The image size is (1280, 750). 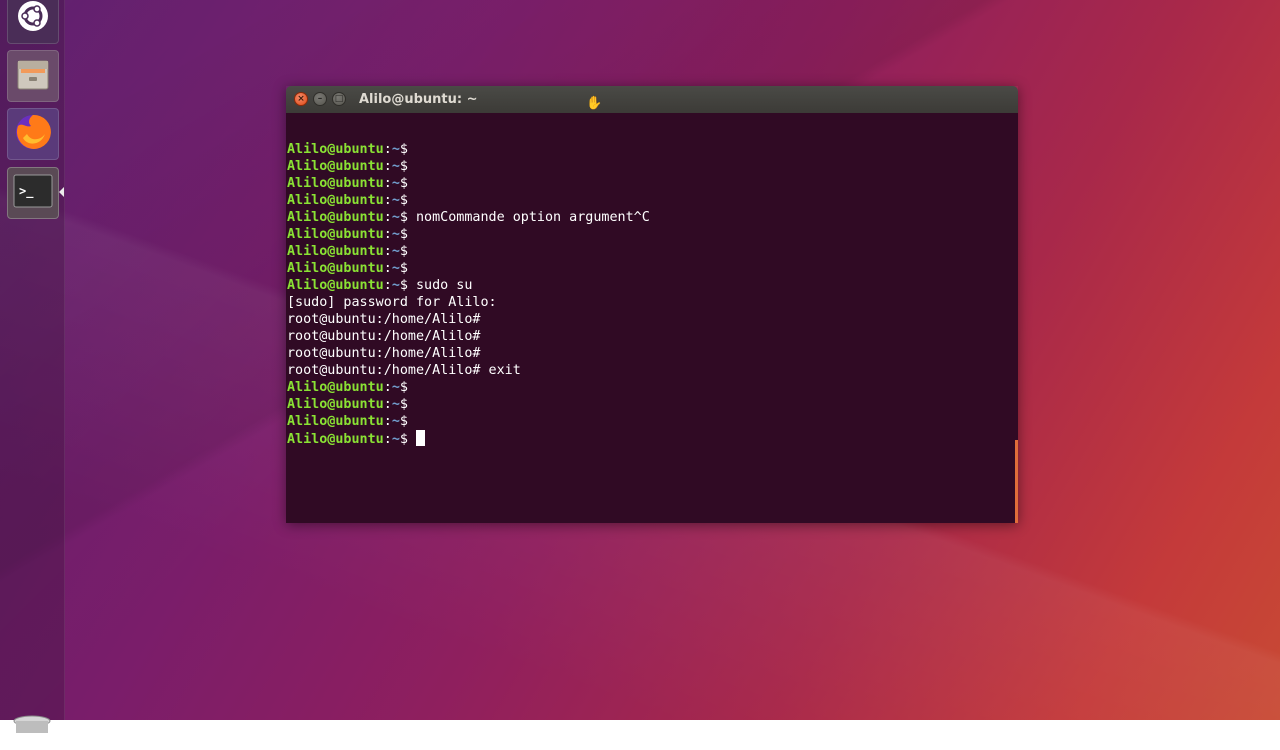 What do you see at coordinates (500, 370) in the screenshot?
I see `command-text: exit` at bounding box center [500, 370].